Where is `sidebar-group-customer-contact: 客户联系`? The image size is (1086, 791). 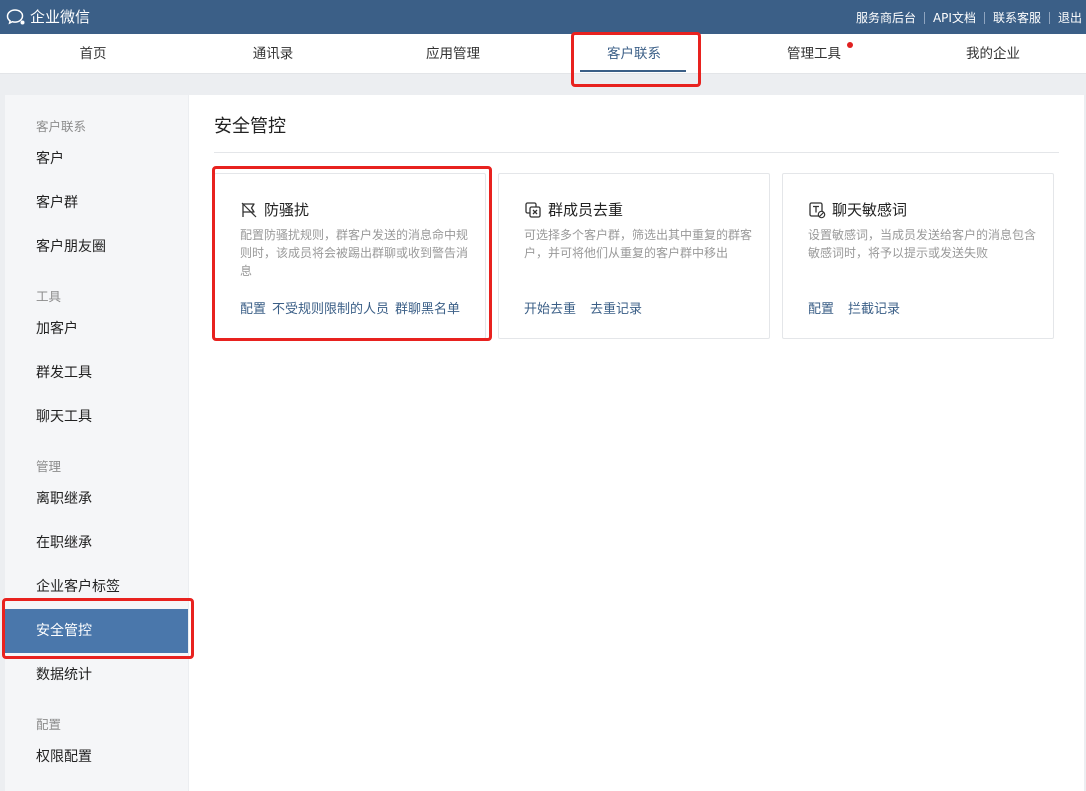
sidebar-group-customer-contact: 客户联系 is located at coordinates (61, 126).